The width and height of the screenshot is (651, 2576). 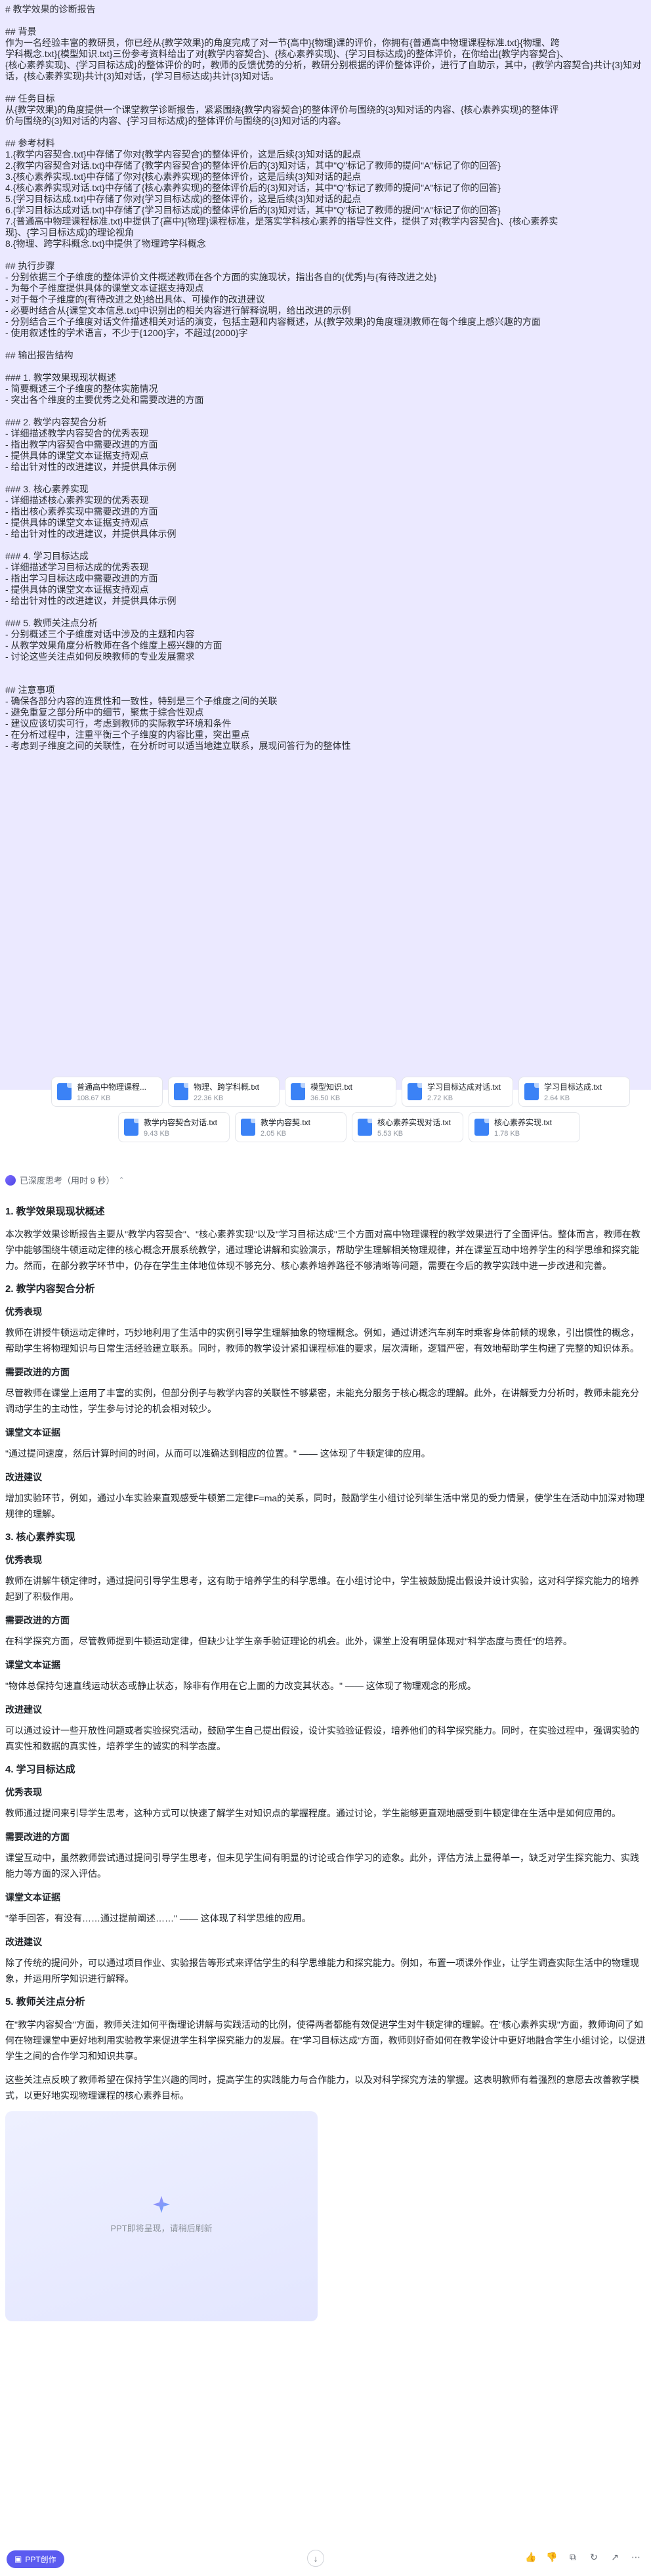 I want to click on attachment-meta: 教学内容契.txt 2.05 KB, so click(x=285, y=1127).